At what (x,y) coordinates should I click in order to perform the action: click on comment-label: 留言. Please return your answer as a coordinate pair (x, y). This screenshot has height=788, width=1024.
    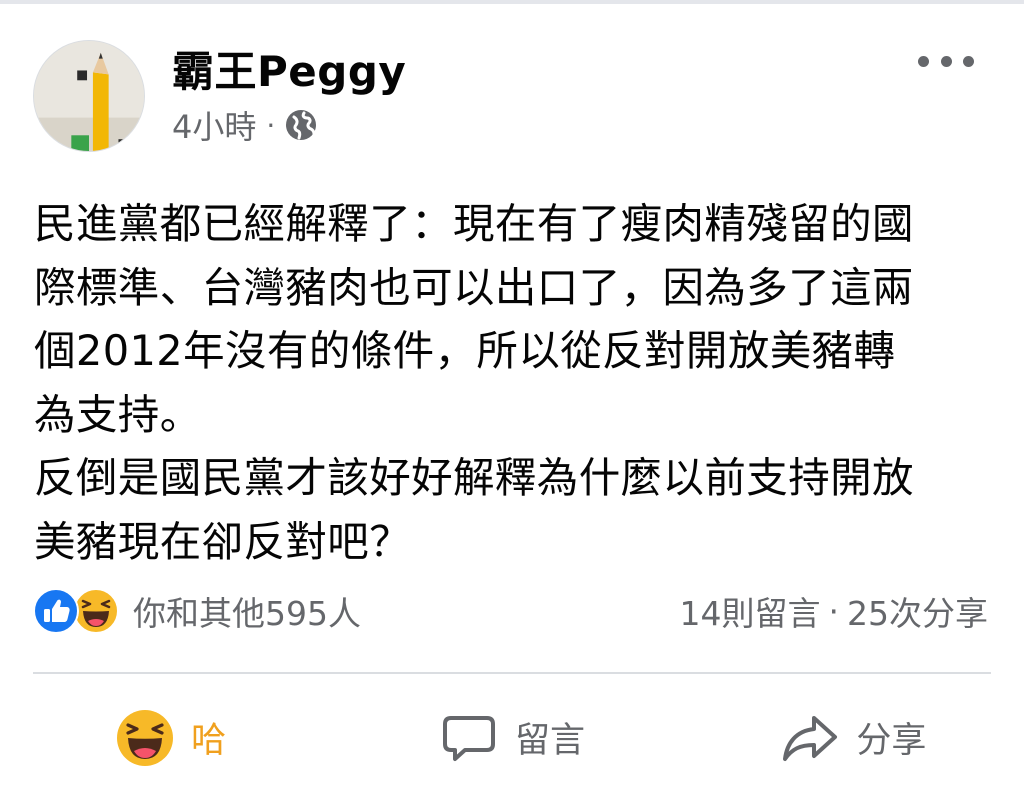
    Looking at the image, I should click on (549, 741).